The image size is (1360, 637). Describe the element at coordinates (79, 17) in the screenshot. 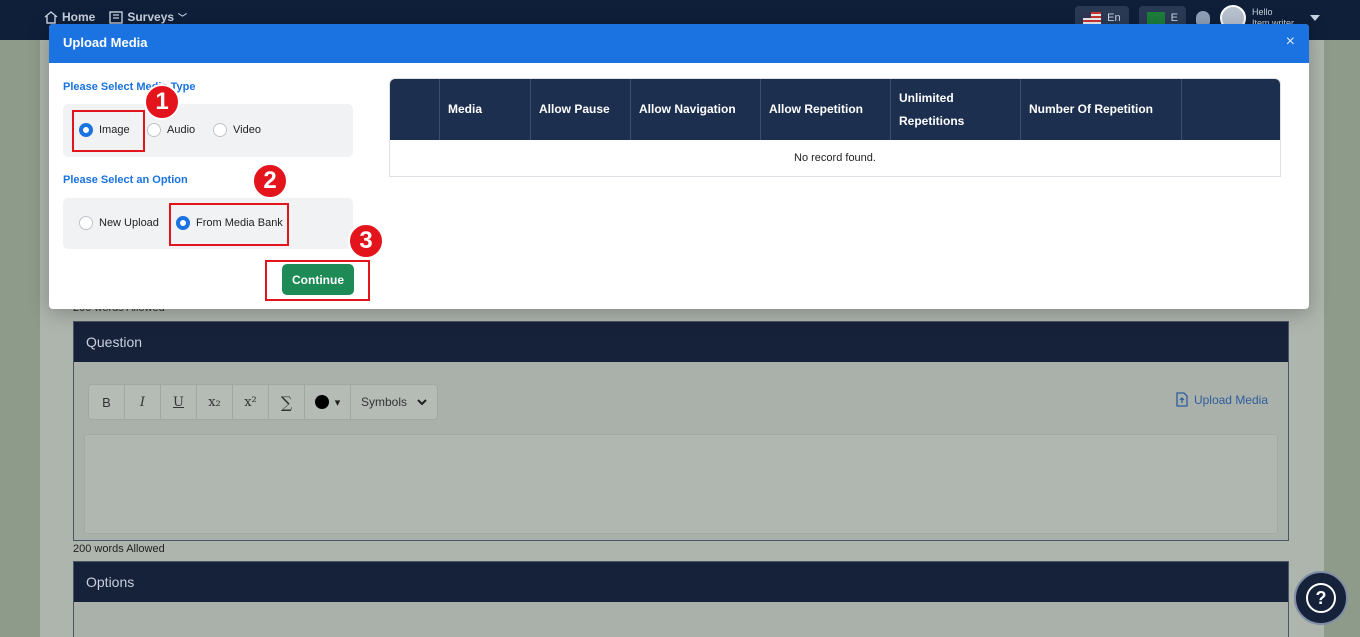

I see `nav-home-label: Home` at that location.